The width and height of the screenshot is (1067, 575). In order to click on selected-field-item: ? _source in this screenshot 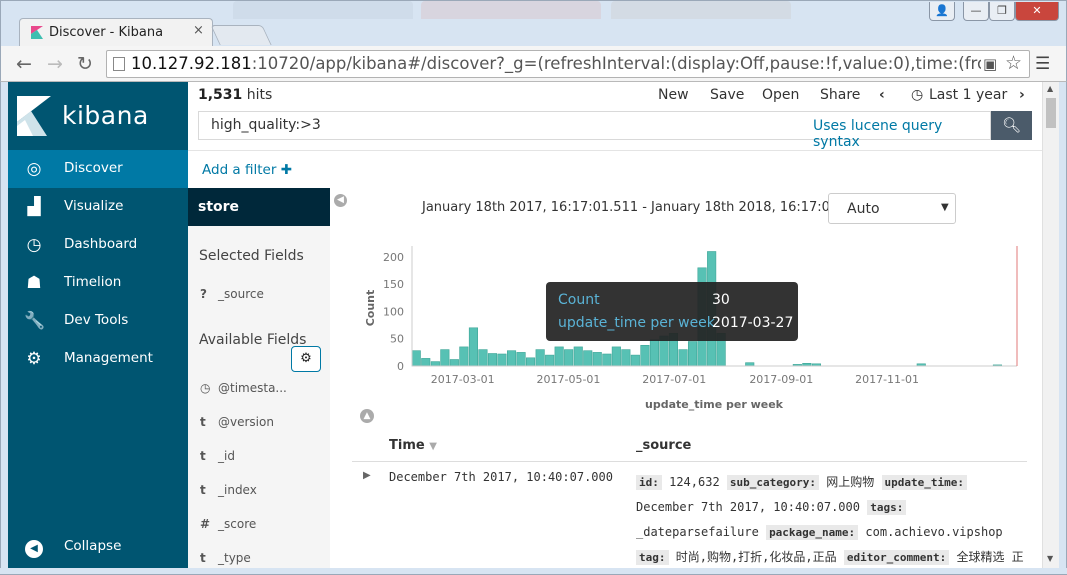, I will do `click(232, 294)`.